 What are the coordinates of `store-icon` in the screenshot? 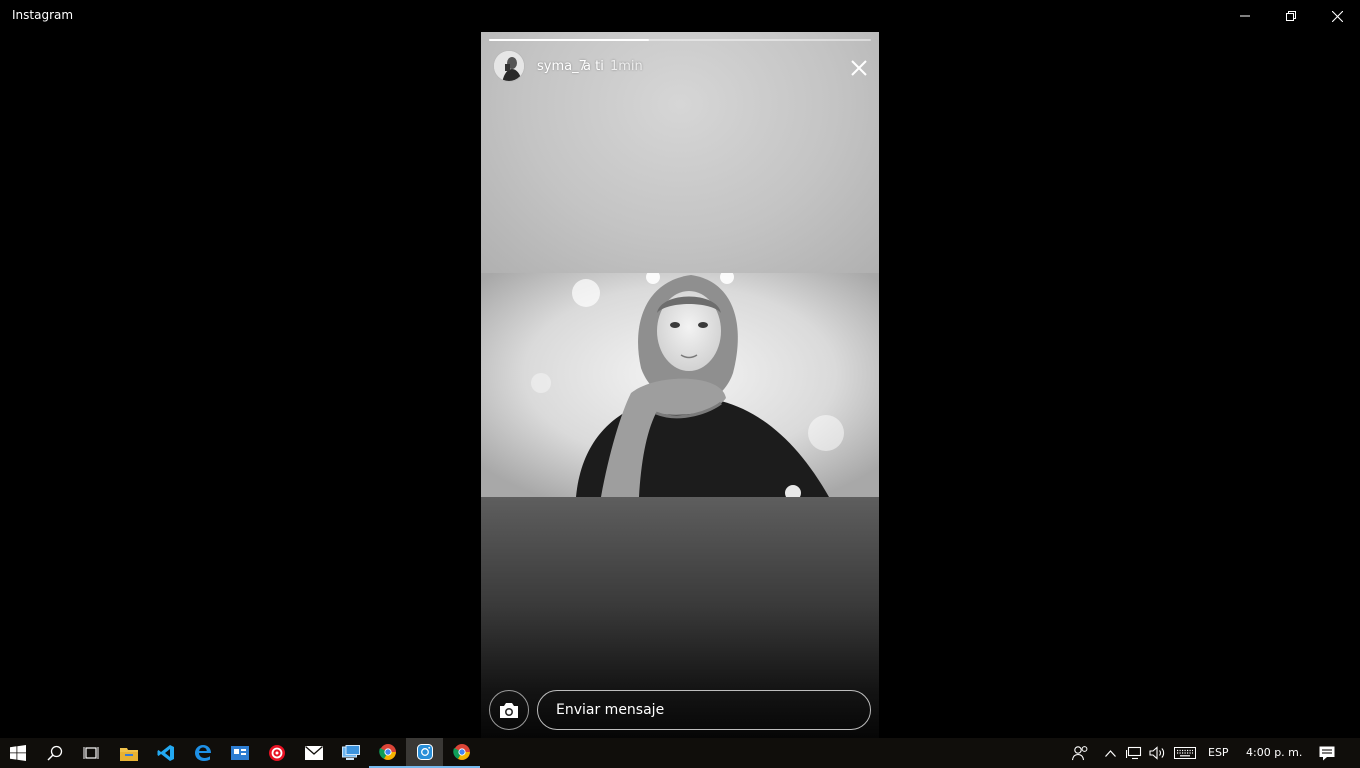 It's located at (239, 753).